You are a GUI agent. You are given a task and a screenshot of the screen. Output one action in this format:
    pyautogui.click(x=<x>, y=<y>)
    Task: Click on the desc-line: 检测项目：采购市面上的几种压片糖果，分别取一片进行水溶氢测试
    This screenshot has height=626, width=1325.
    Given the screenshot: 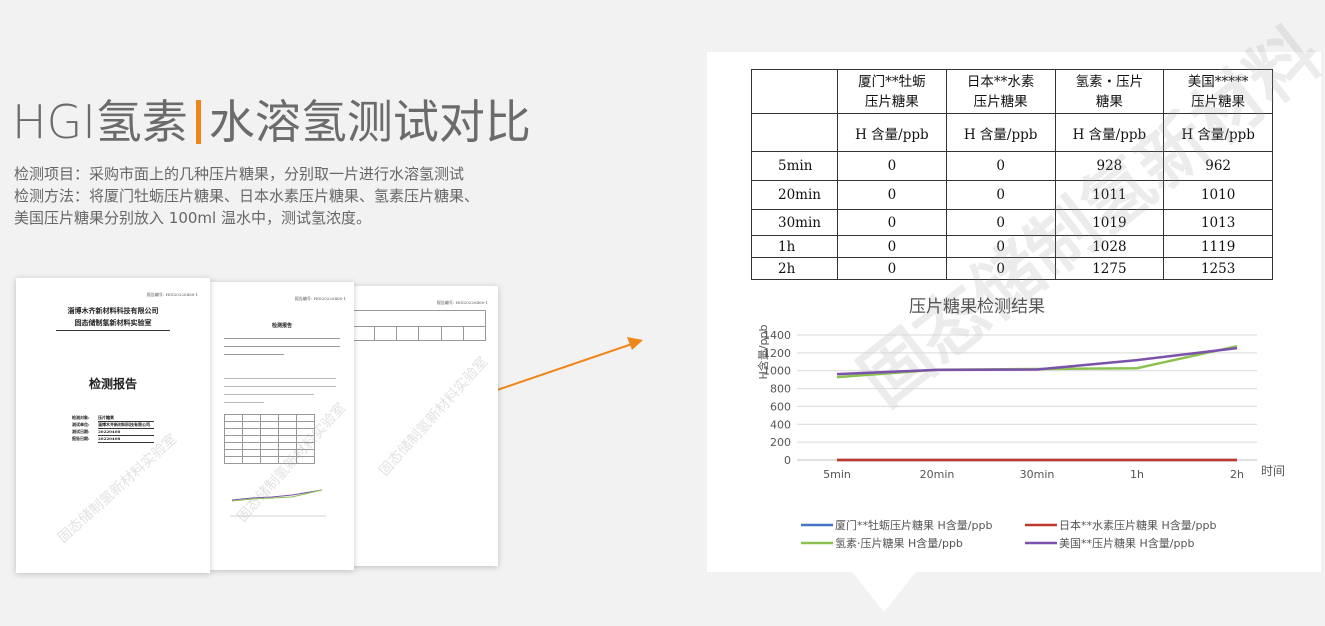 What is the action you would take?
    pyautogui.click(x=239, y=174)
    